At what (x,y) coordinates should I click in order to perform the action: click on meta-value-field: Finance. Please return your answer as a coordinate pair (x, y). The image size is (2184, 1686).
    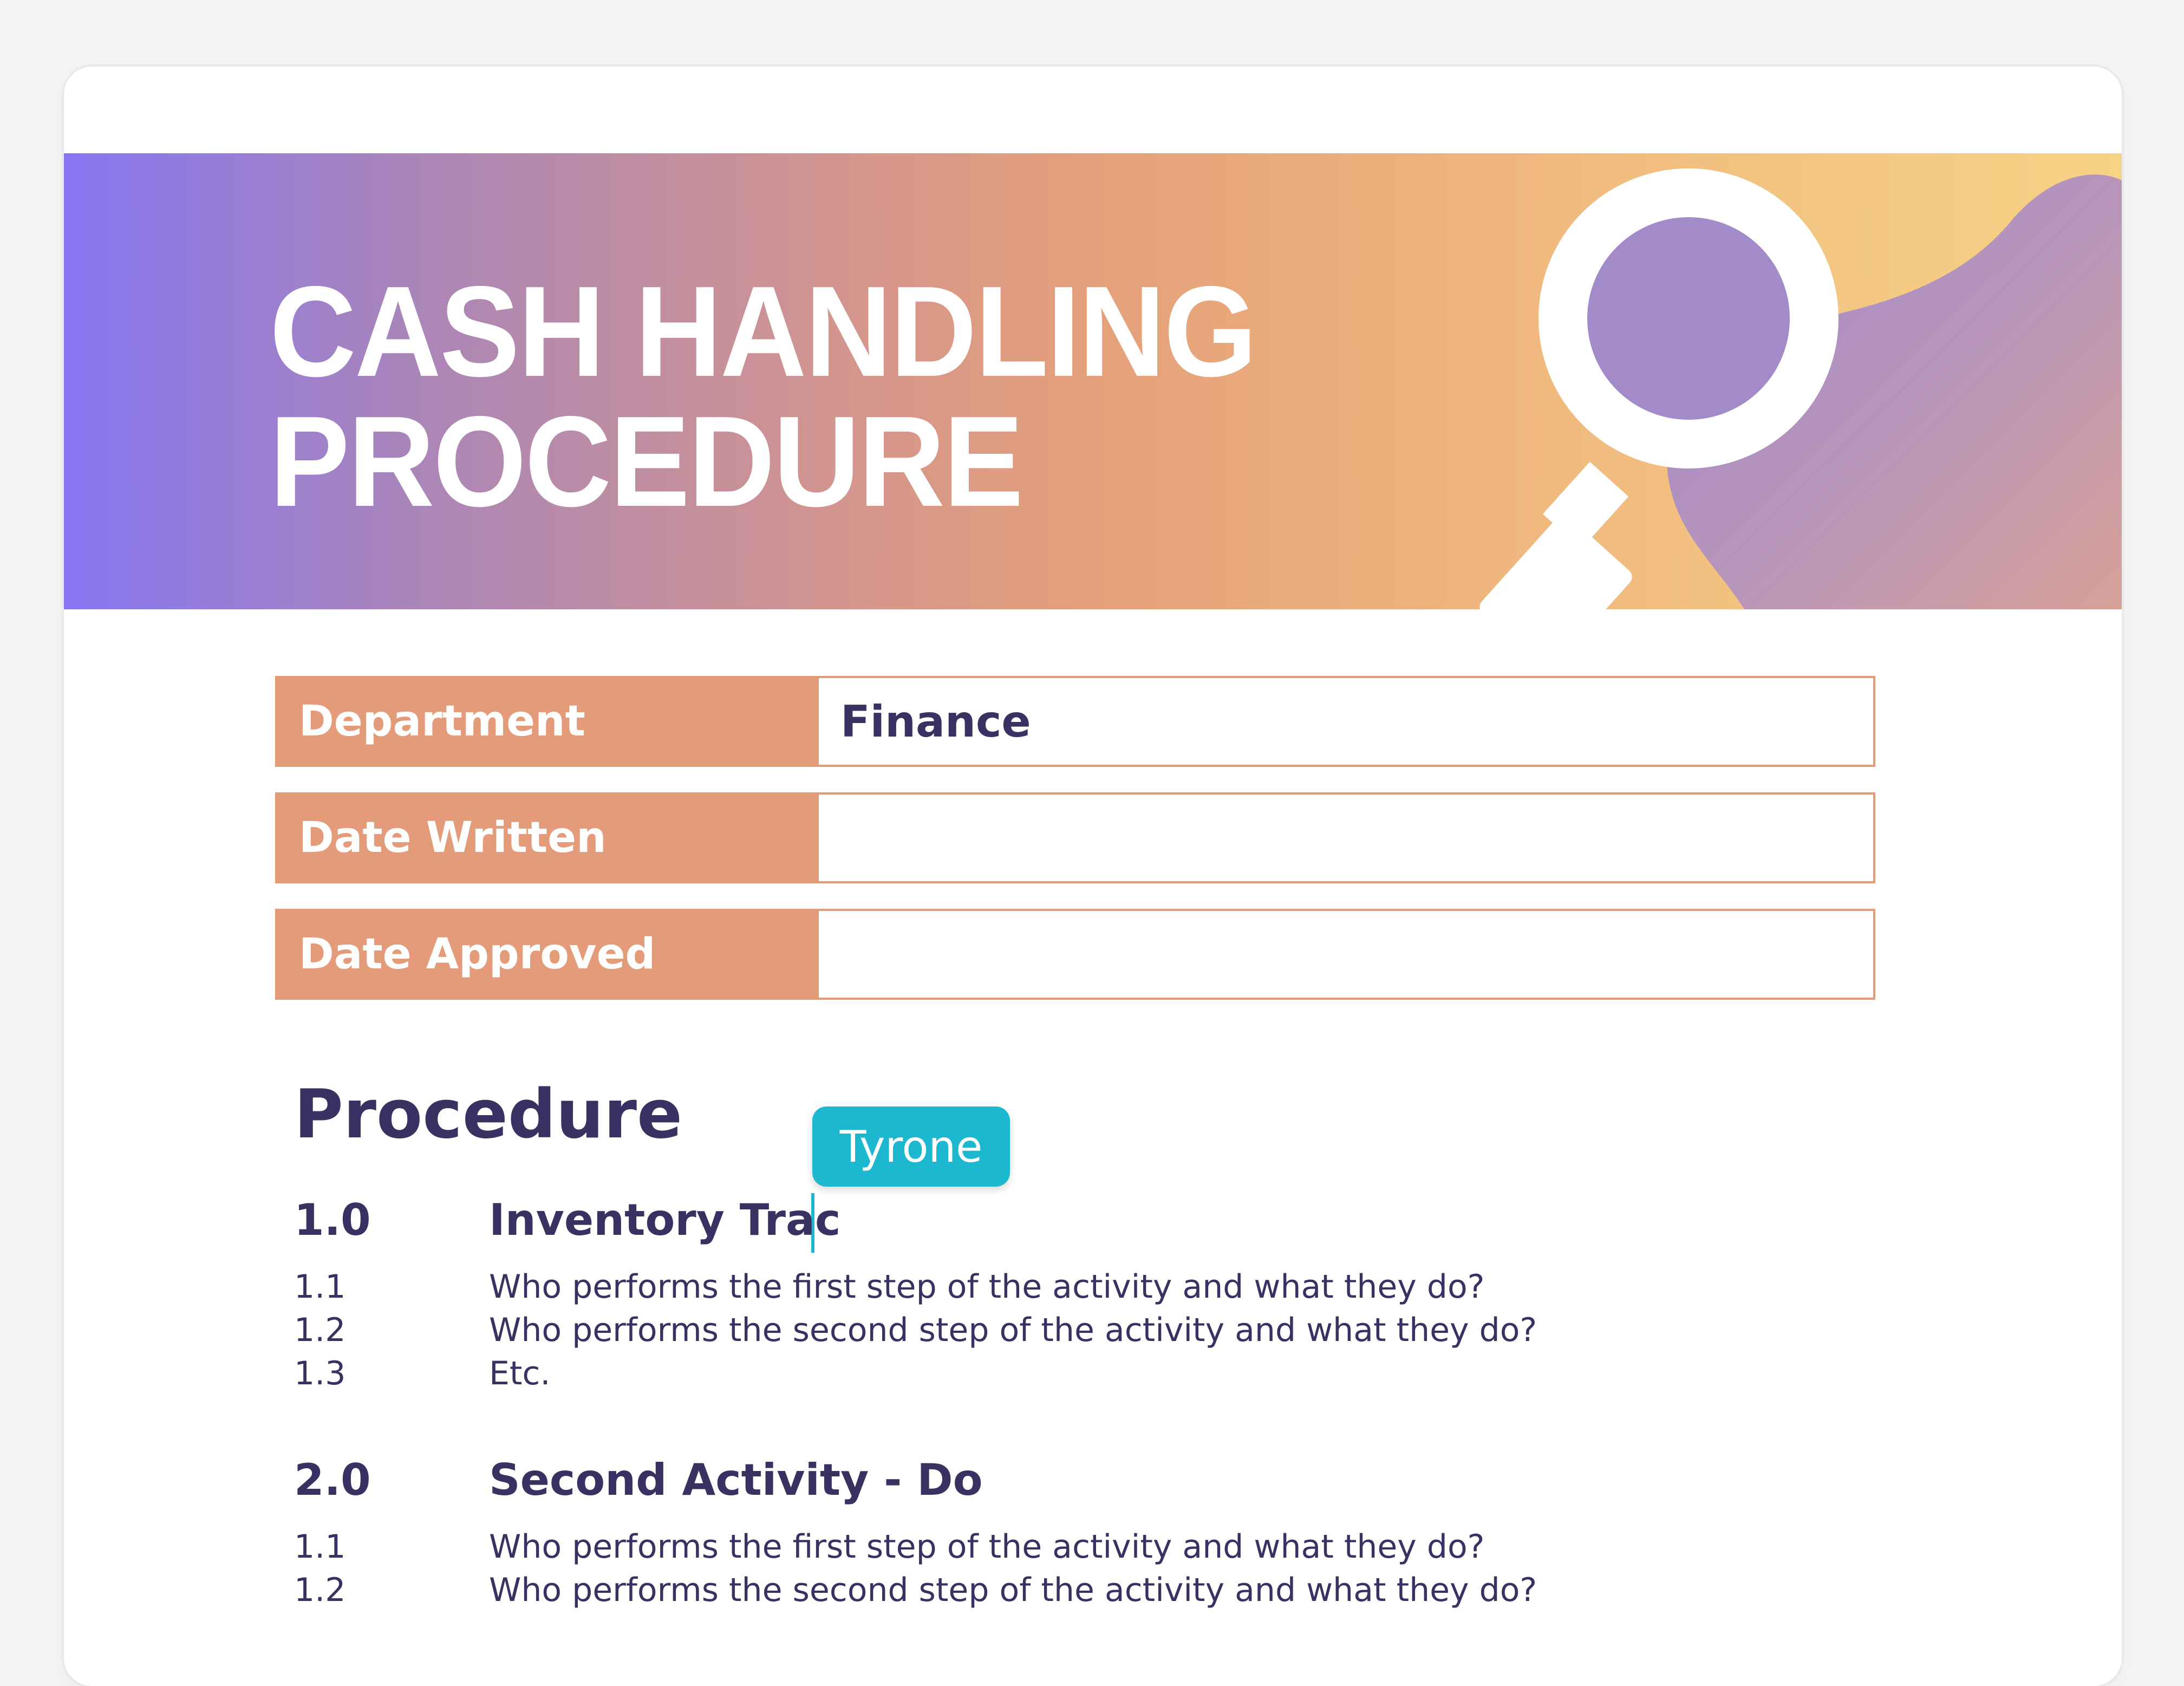
    Looking at the image, I should click on (1346, 721).